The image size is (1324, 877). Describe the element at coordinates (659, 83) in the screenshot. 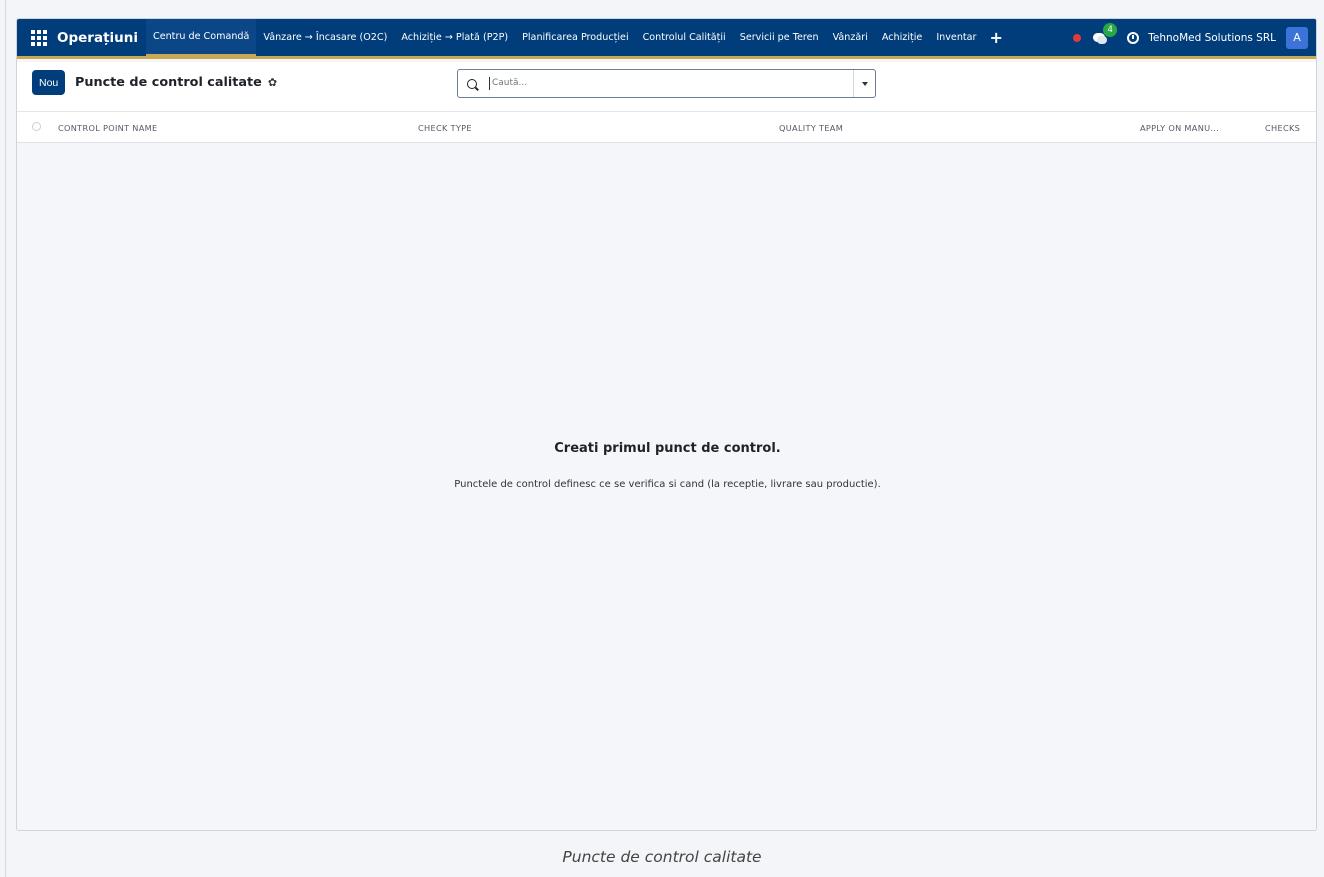

I see `search-input` at that location.